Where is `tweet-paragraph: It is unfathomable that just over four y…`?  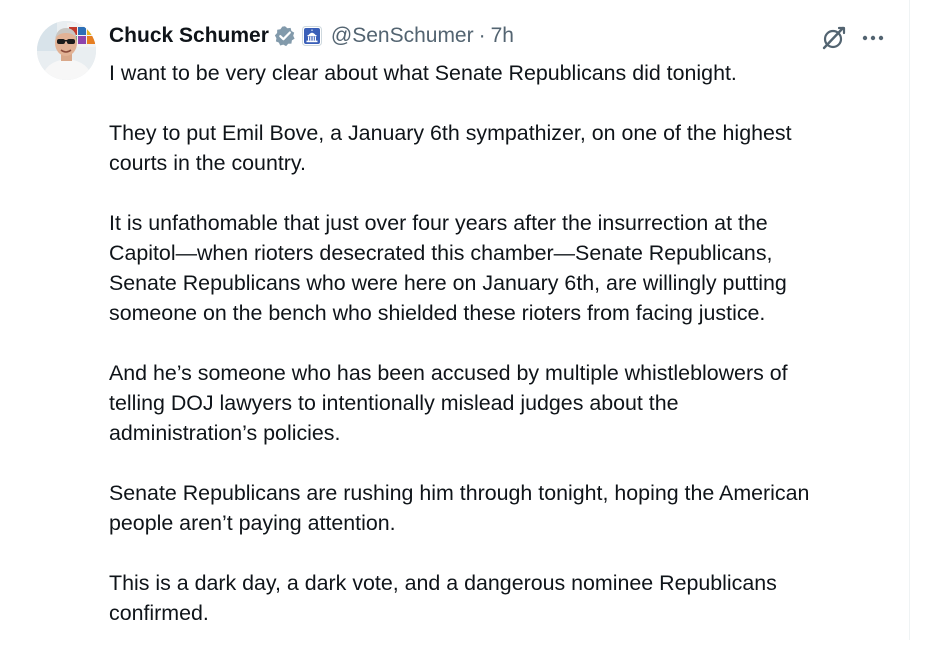 tweet-paragraph: It is unfathomable that just over four y… is located at coordinates (448, 268).